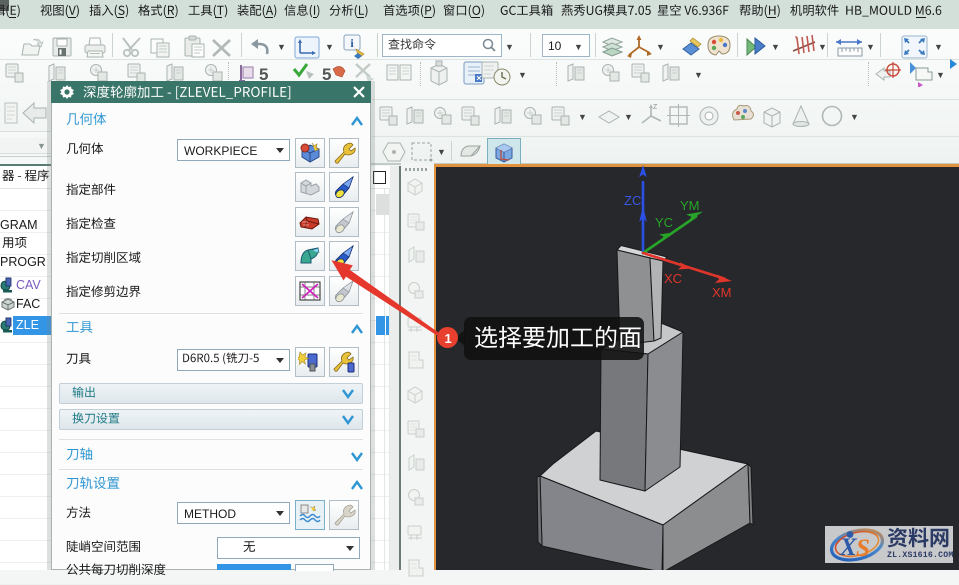  What do you see at coordinates (863, 548) in the screenshot?
I see `svg-text: S` at bounding box center [863, 548].